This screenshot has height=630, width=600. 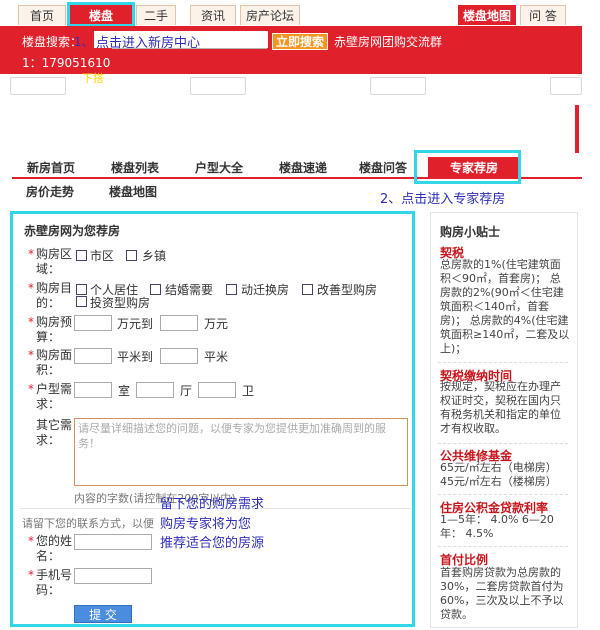 What do you see at coordinates (577, 129) in the screenshot?
I see `red-scroll-marker` at bounding box center [577, 129].